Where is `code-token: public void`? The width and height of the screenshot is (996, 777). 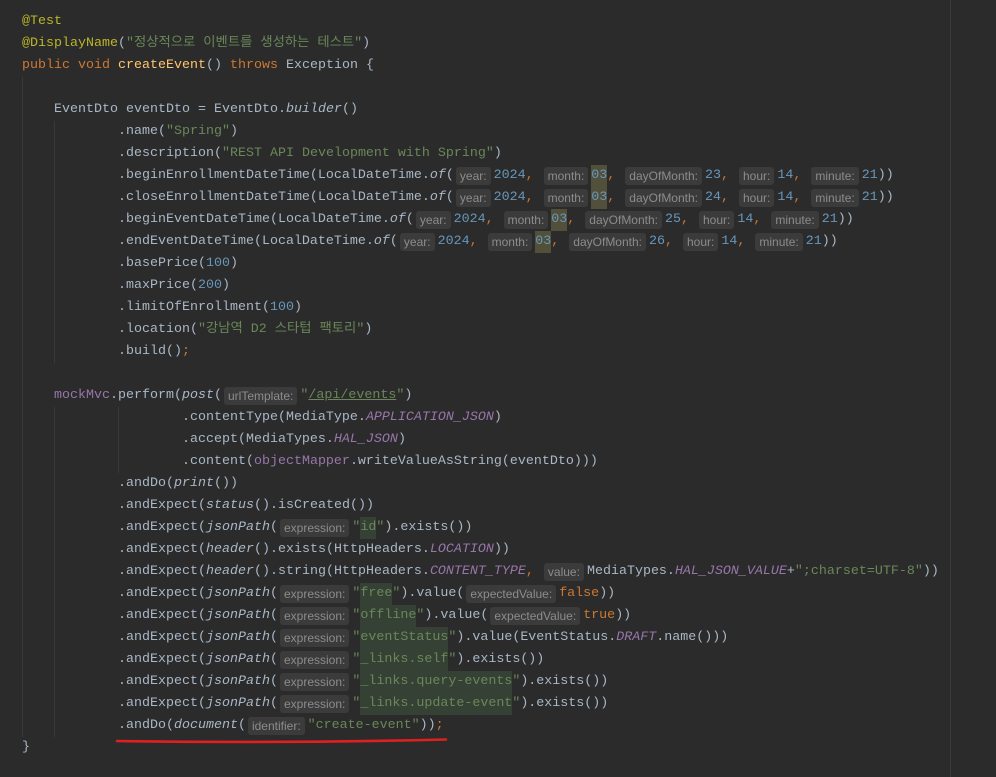
code-token: public void is located at coordinates (70, 65).